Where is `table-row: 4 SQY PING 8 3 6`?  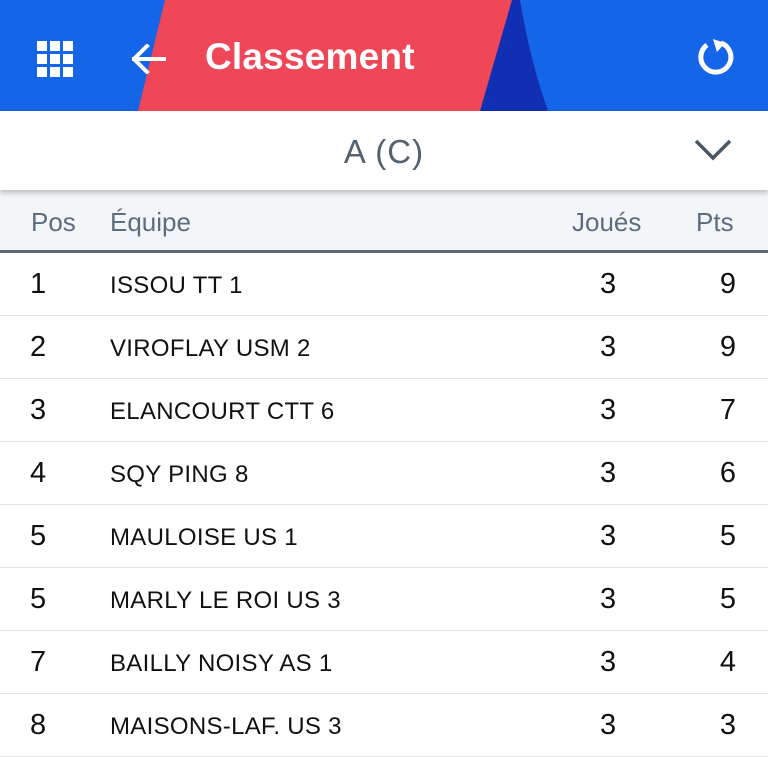
table-row: 4 SQY PING 8 3 6 is located at coordinates (384, 473).